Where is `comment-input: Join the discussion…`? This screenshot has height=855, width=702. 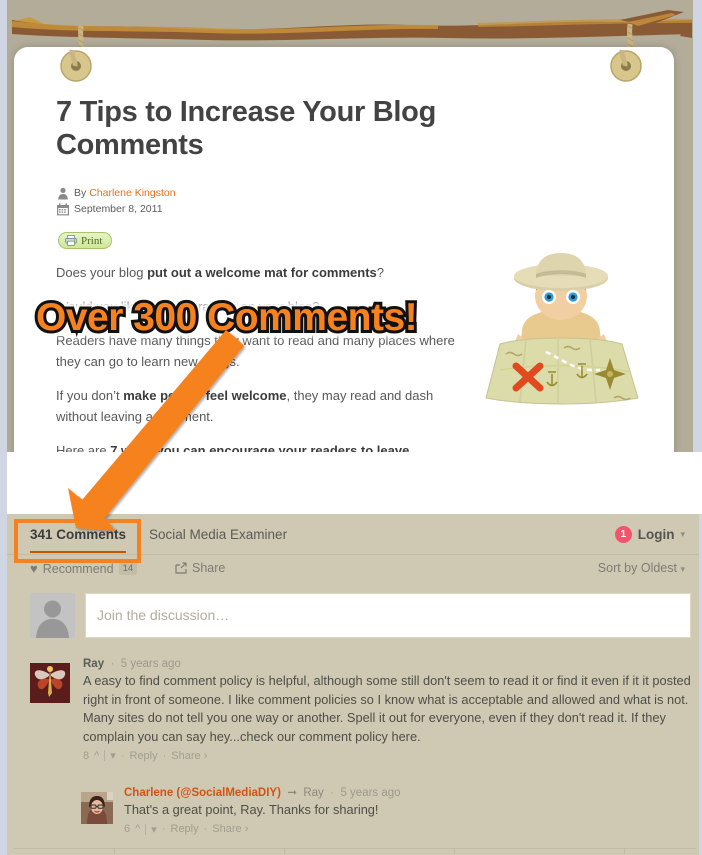
comment-input: Join the discussion… is located at coordinates (388, 615).